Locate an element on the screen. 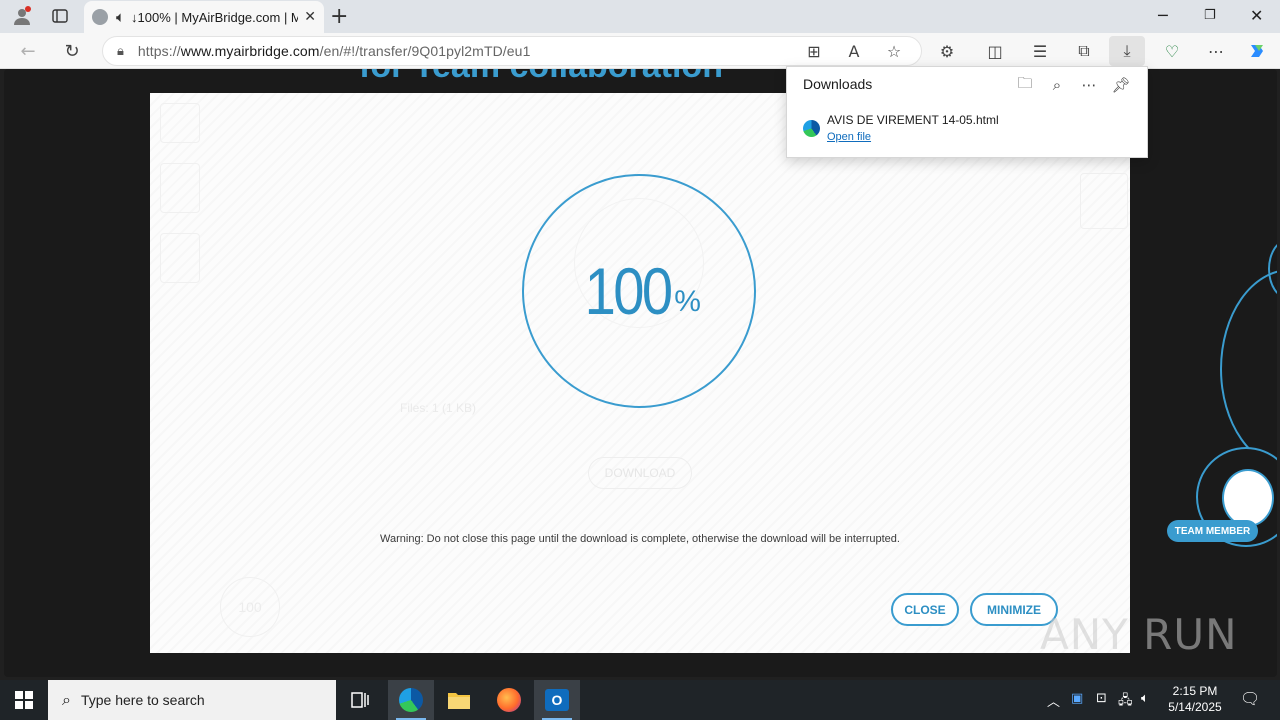 This screenshot has height=720, width=1280. back-icon: ← is located at coordinates (28, 51).